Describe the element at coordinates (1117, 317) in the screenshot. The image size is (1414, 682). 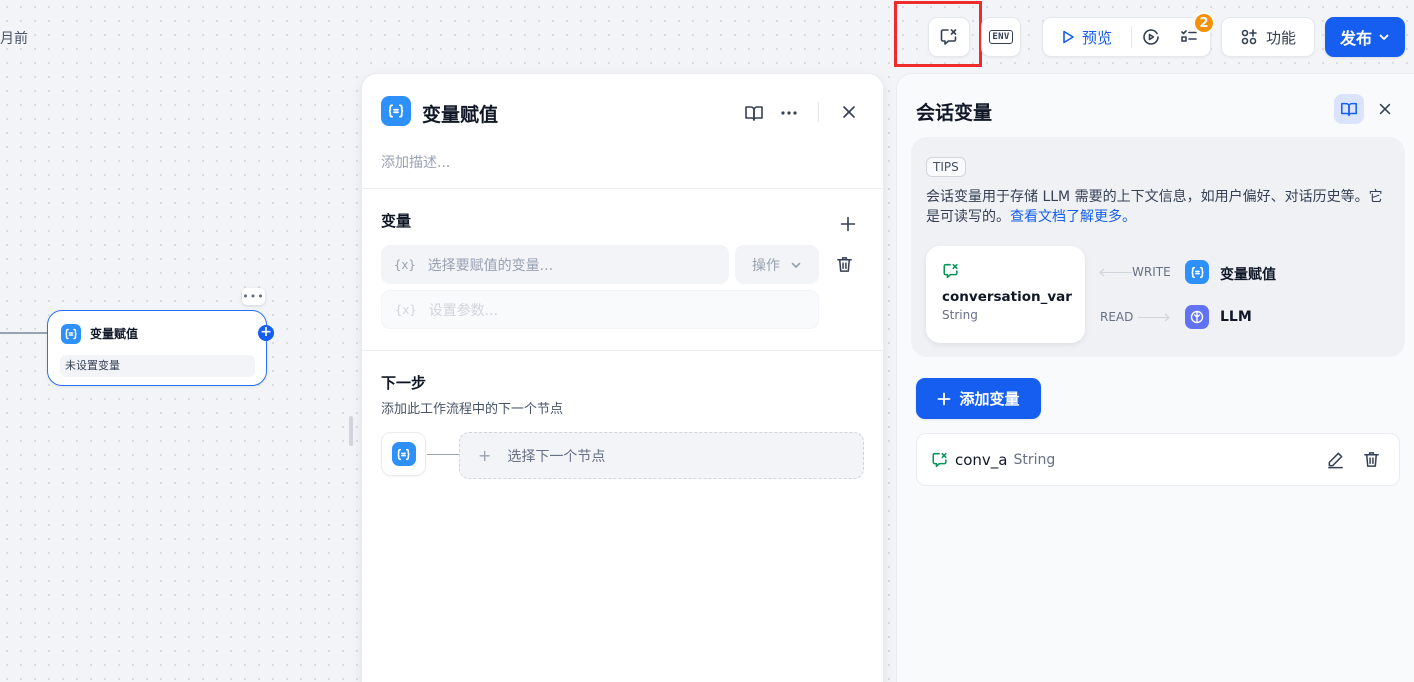
I see `read-label: READ` at that location.